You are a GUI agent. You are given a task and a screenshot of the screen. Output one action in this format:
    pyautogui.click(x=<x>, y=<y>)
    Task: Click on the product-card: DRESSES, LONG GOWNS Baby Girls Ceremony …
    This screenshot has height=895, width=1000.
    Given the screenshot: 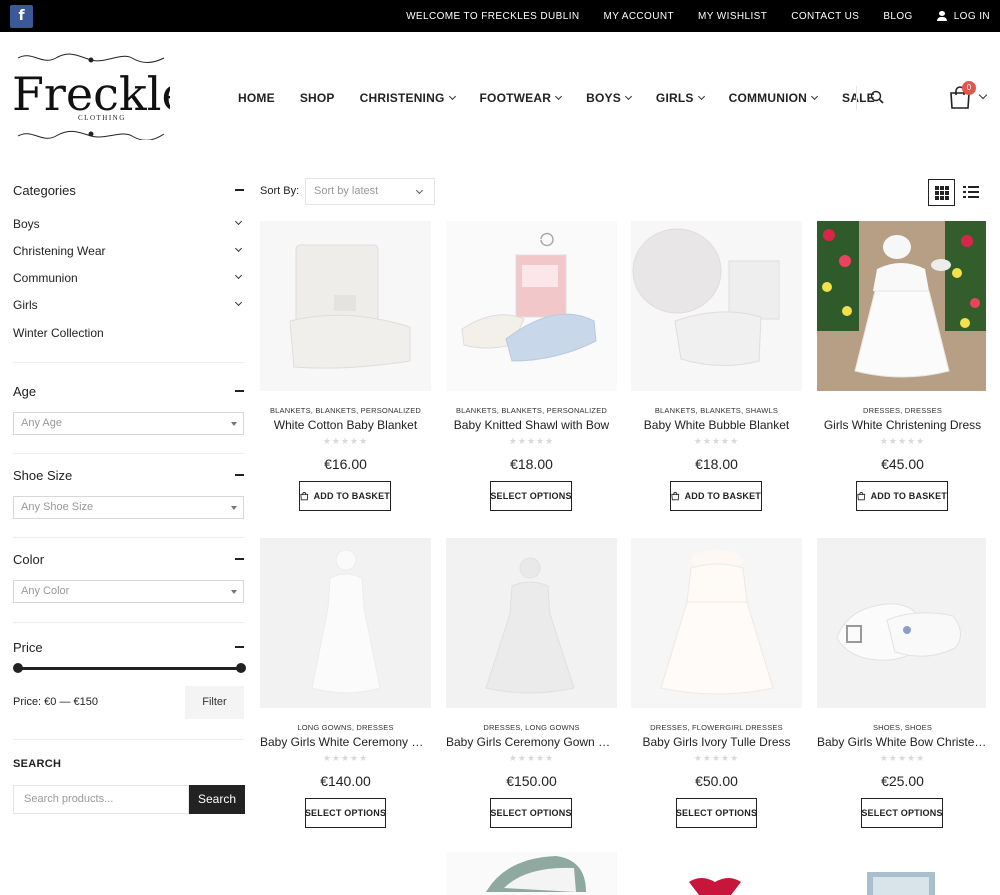 What is the action you would take?
    pyautogui.click(x=531, y=688)
    